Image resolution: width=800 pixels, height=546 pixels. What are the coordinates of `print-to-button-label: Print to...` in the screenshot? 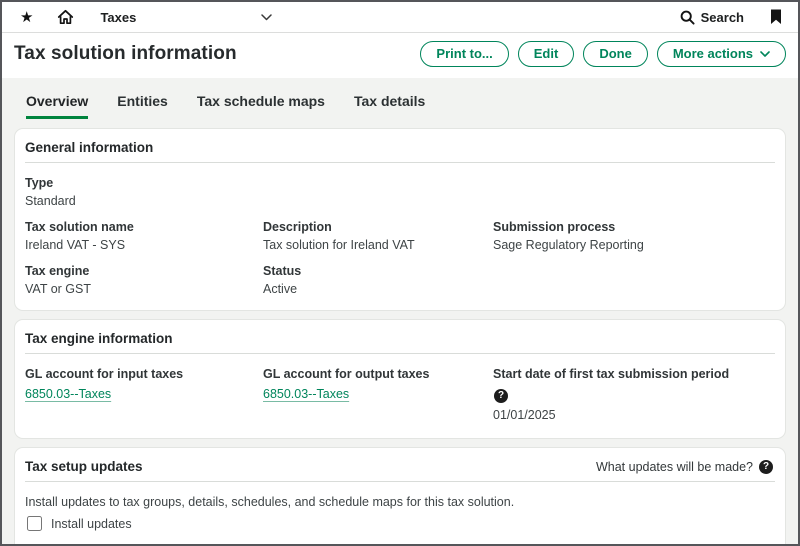 It's located at (464, 53).